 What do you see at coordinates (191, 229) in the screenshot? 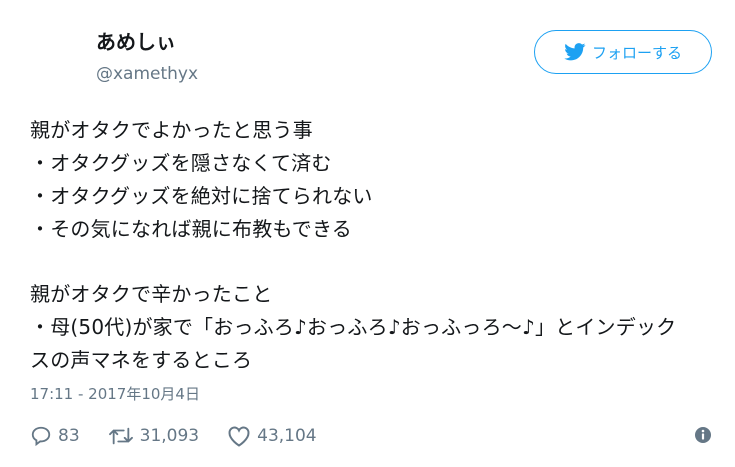
I see `tweet-line: ・その気になれば親に布教もできる` at bounding box center [191, 229].